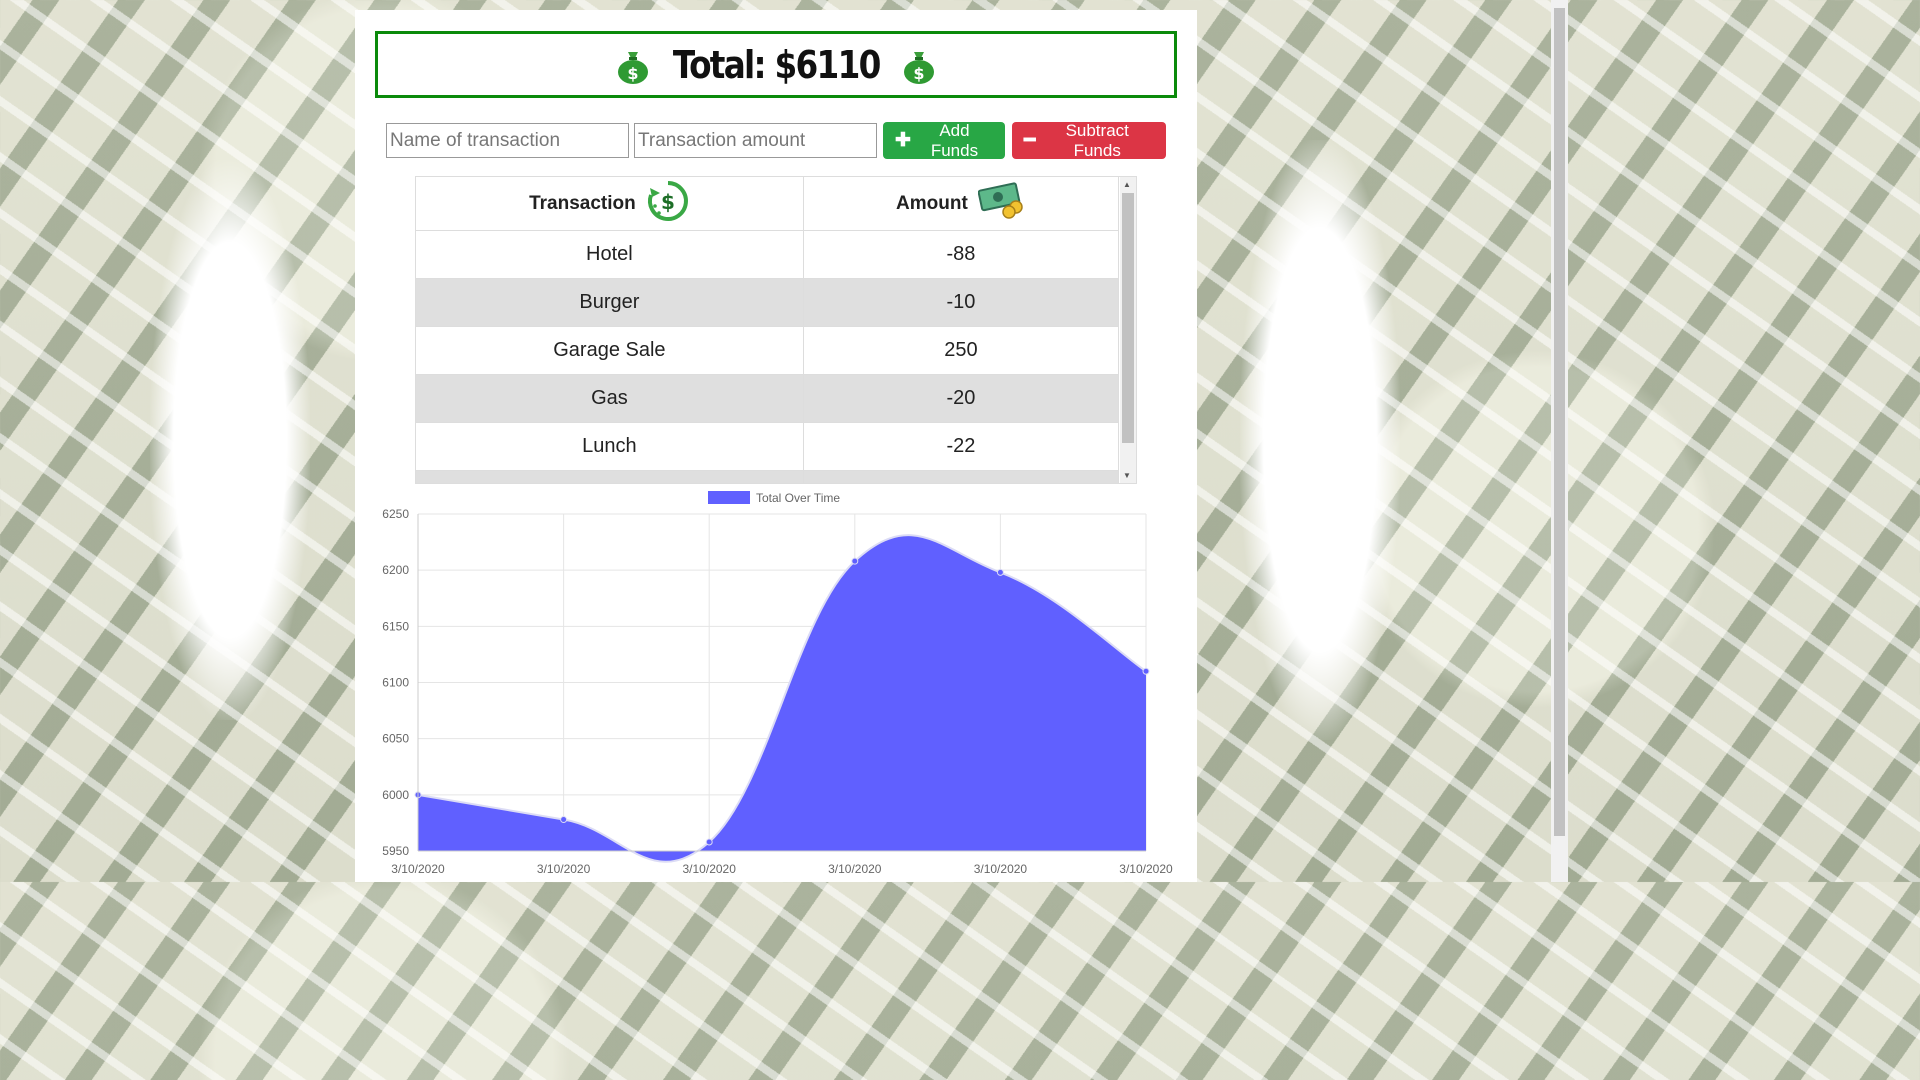 This screenshot has width=1920, height=1080. I want to click on table-row: Hotel -88, so click(768, 254).